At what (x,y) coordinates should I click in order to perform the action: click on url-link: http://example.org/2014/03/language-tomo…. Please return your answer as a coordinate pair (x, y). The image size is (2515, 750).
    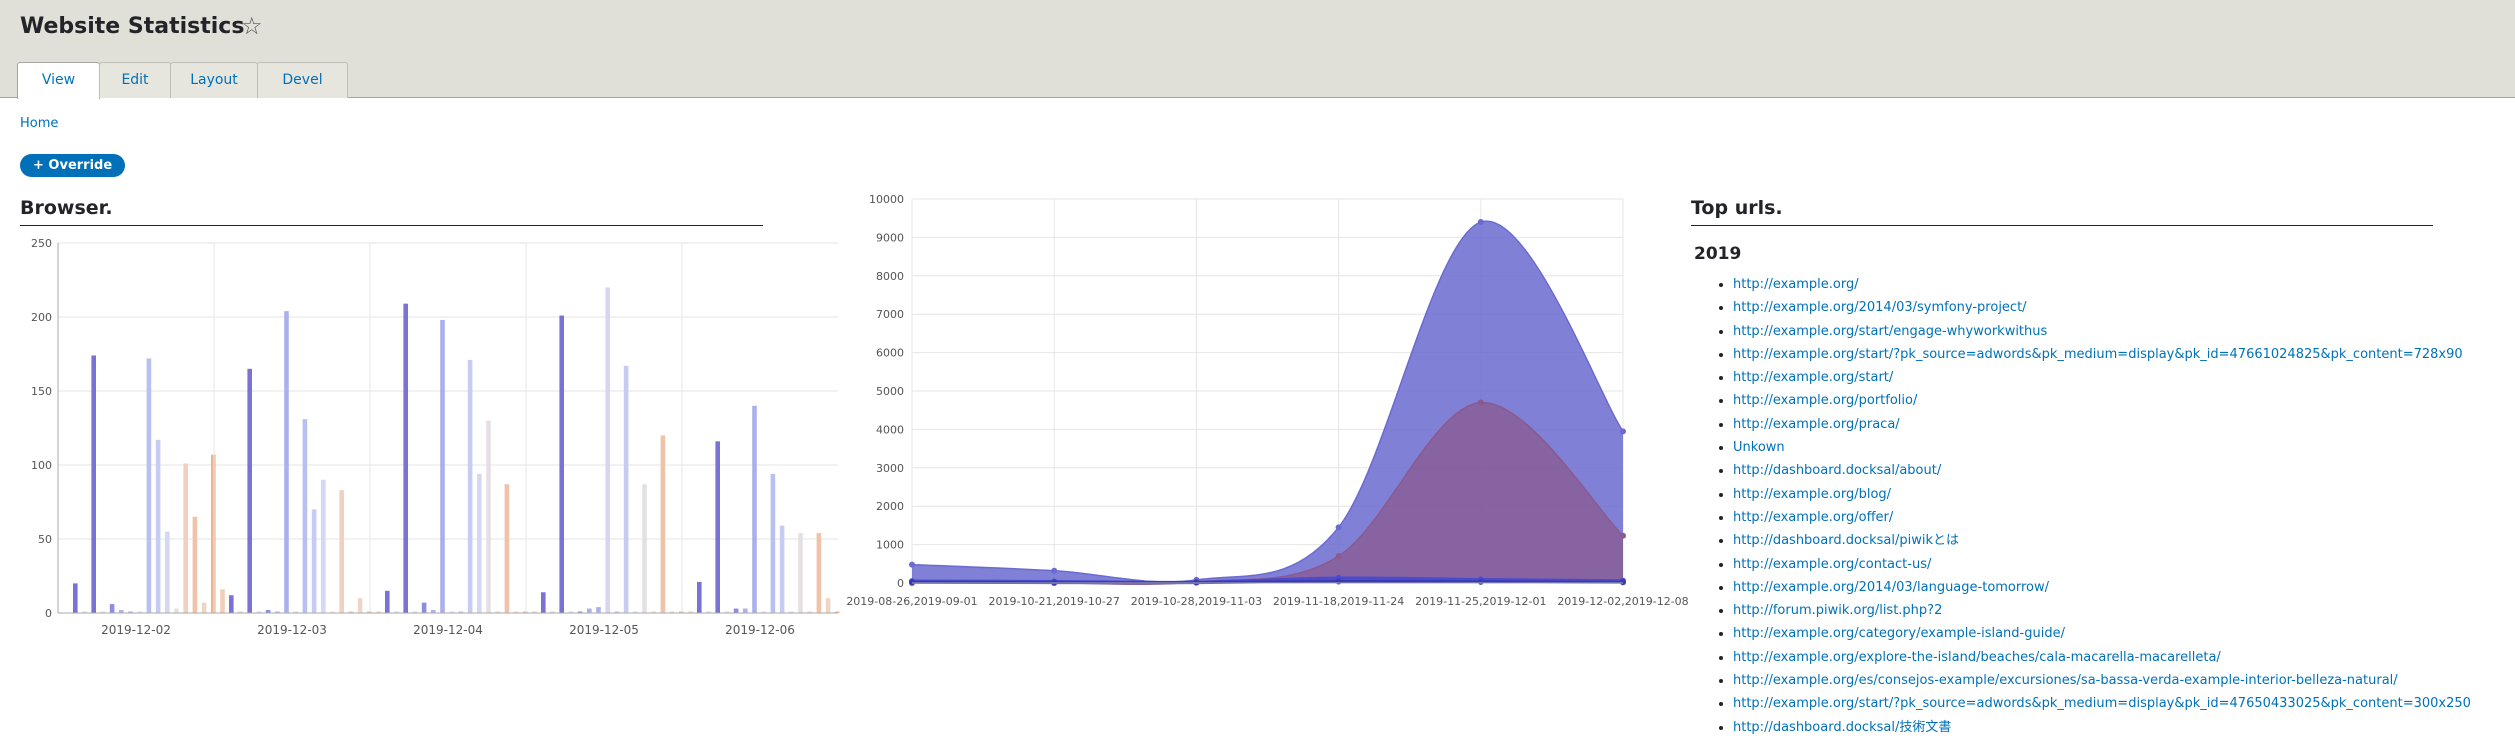
    Looking at the image, I should click on (1891, 587).